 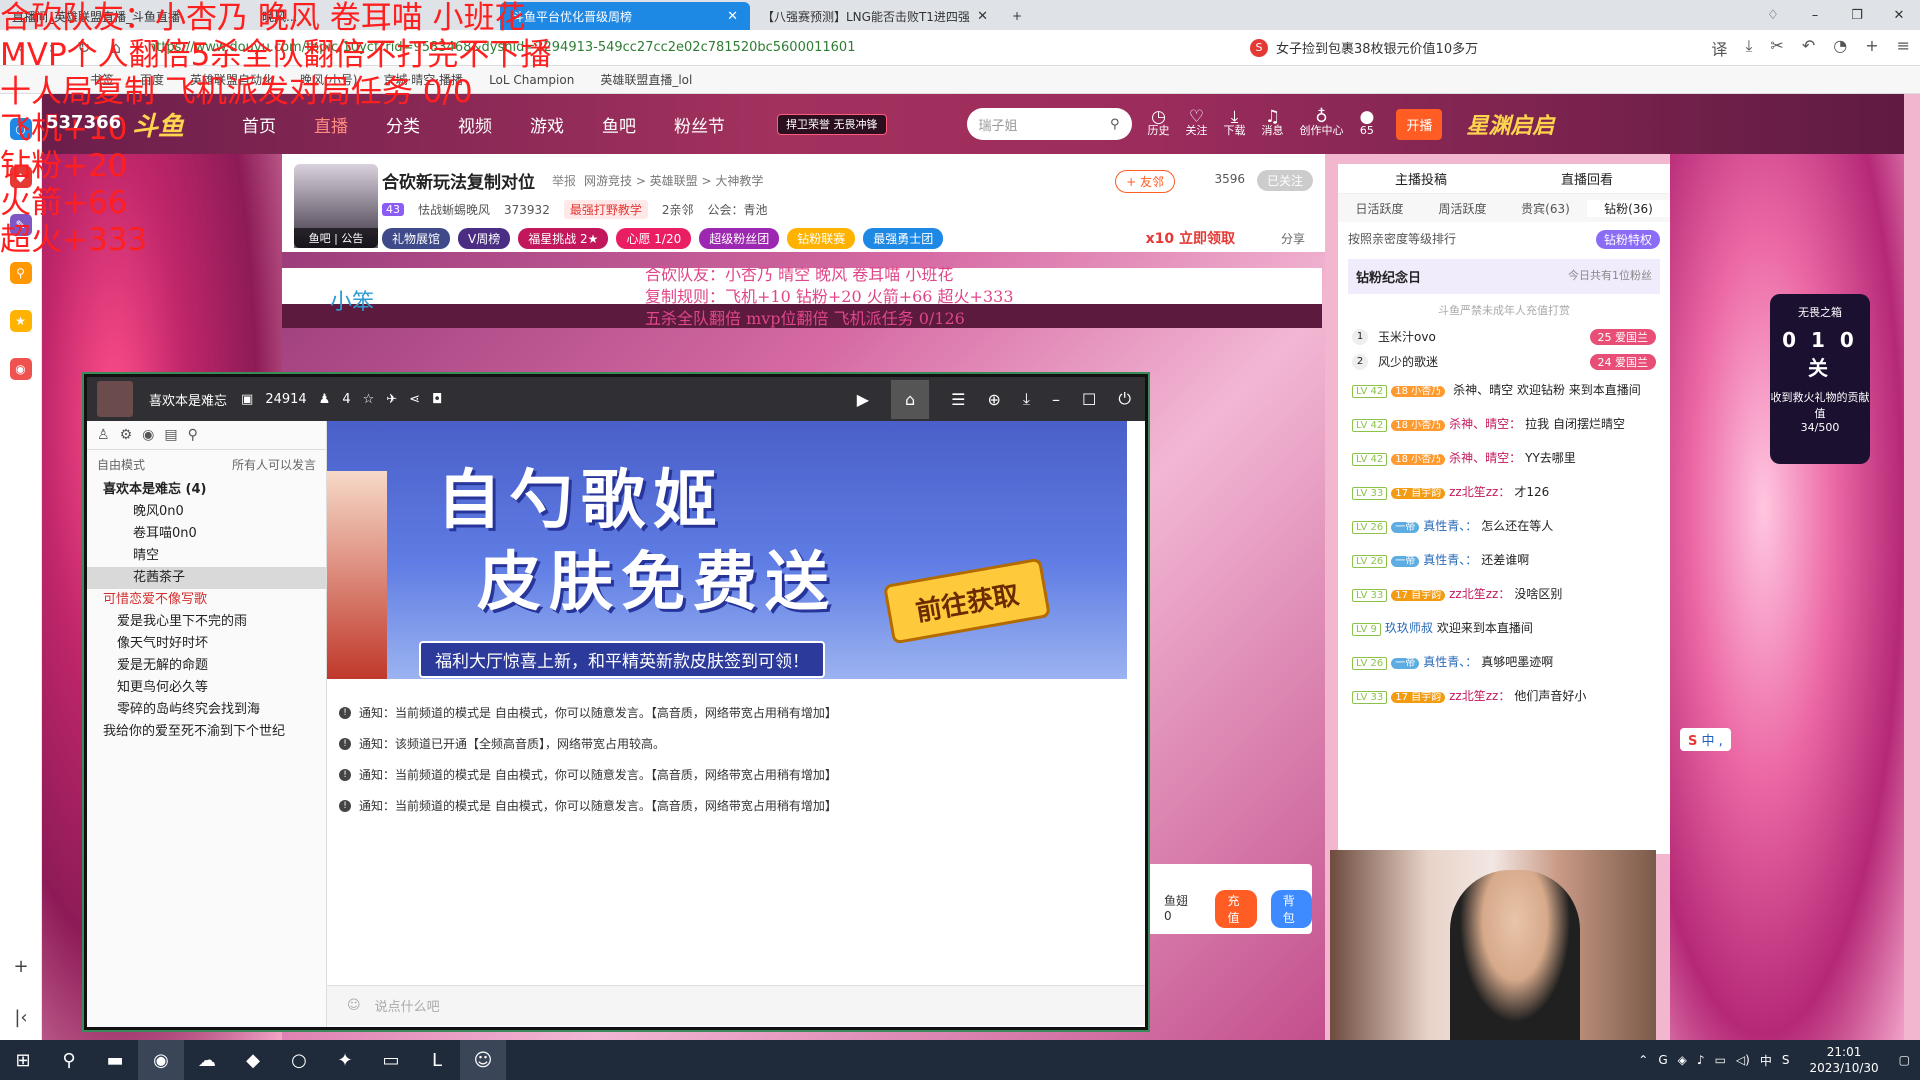 I want to click on chevron-up-icon: ⌃, so click(x=1643, y=1060).